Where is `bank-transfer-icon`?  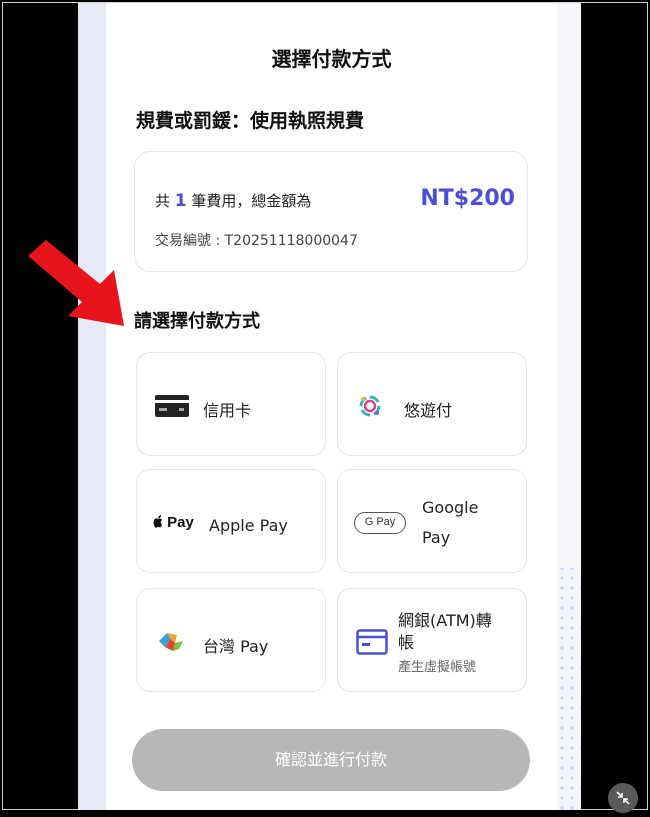 bank-transfer-icon is located at coordinates (372, 642).